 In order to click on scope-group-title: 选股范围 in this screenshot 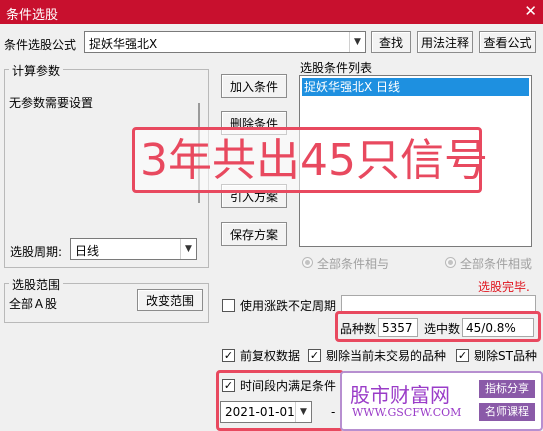, I will do `click(36, 284)`.